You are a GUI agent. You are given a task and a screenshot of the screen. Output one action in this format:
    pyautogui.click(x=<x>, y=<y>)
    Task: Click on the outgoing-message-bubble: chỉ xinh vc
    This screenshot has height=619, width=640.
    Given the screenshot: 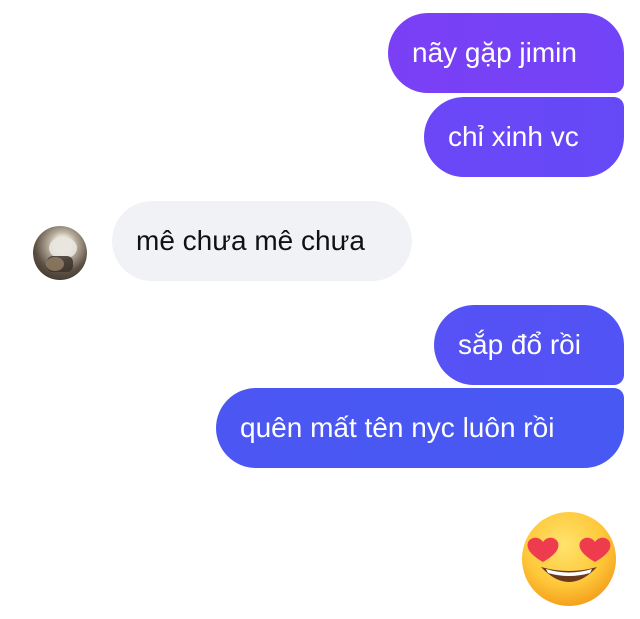 What is the action you would take?
    pyautogui.click(x=524, y=137)
    